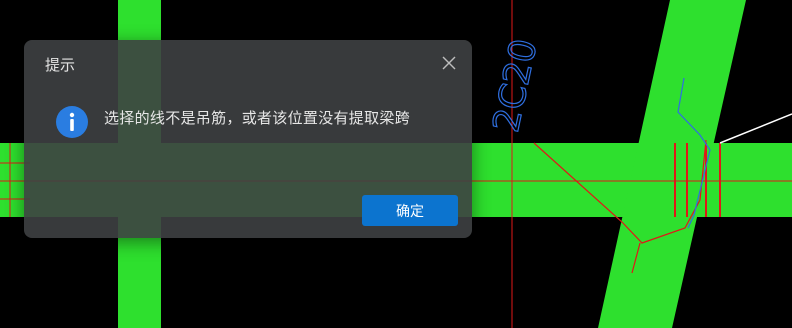  I want to click on close-icon, so click(449, 63).